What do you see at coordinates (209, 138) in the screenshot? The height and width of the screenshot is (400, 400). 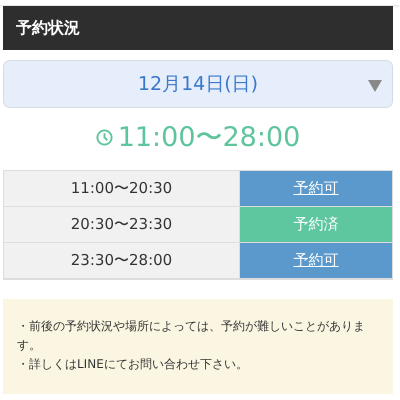 I see `business-hours: 11:00〜28:00` at bounding box center [209, 138].